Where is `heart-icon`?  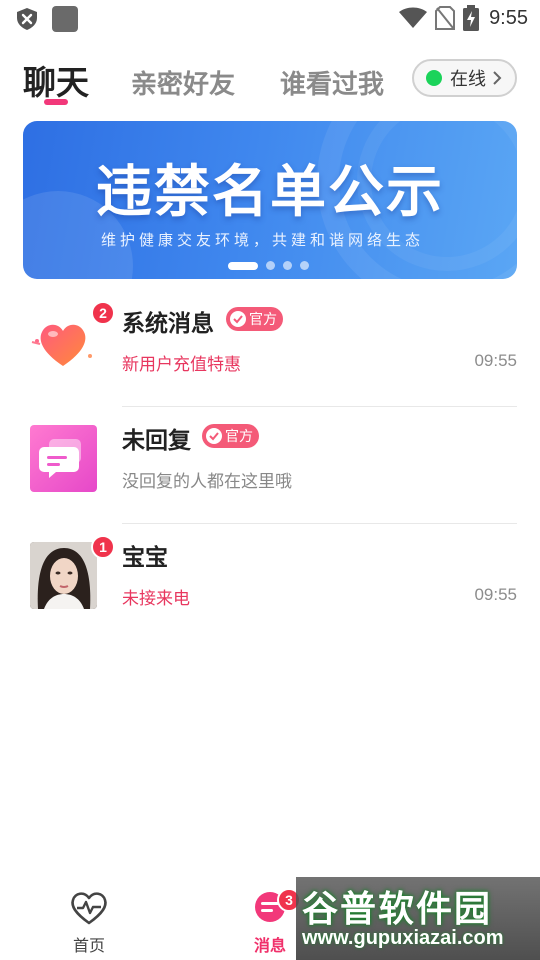
heart-icon is located at coordinates (63, 341).